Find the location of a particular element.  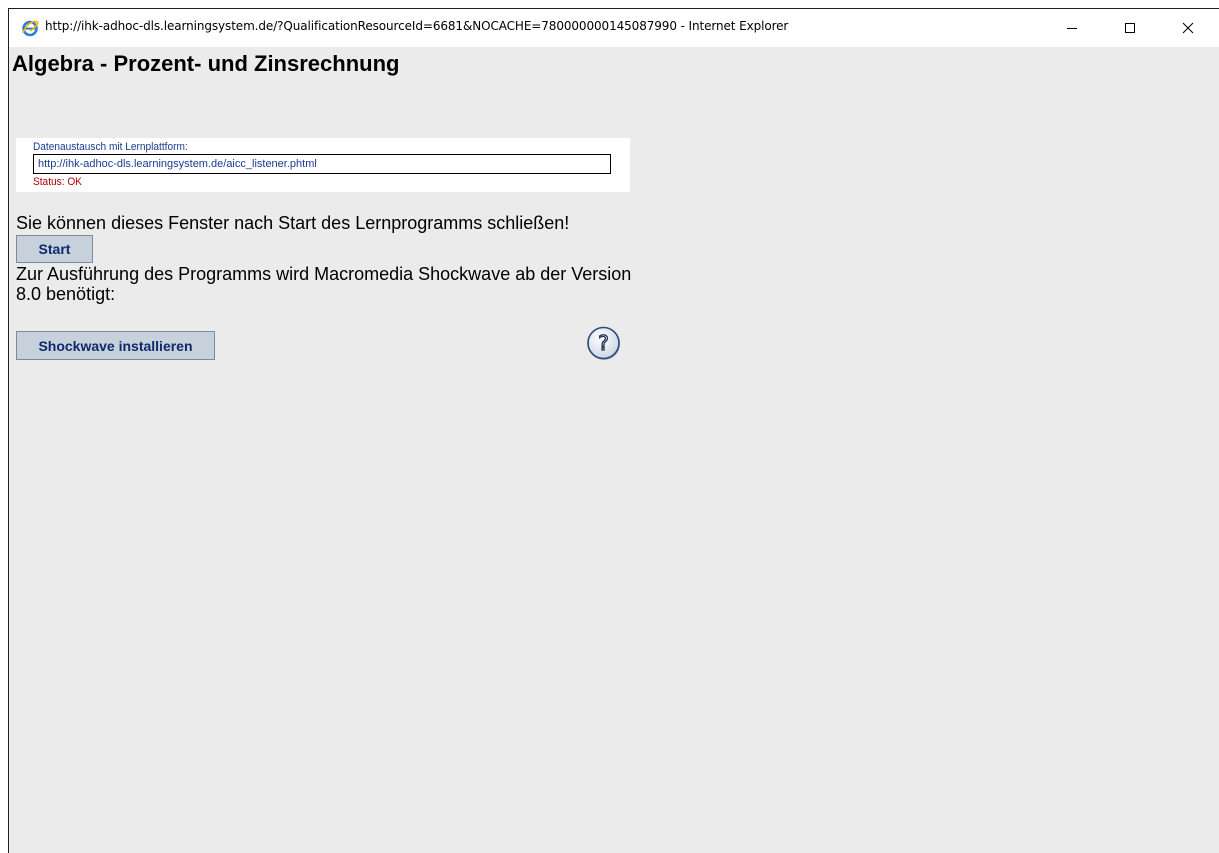

help-icon: ? is located at coordinates (604, 343).